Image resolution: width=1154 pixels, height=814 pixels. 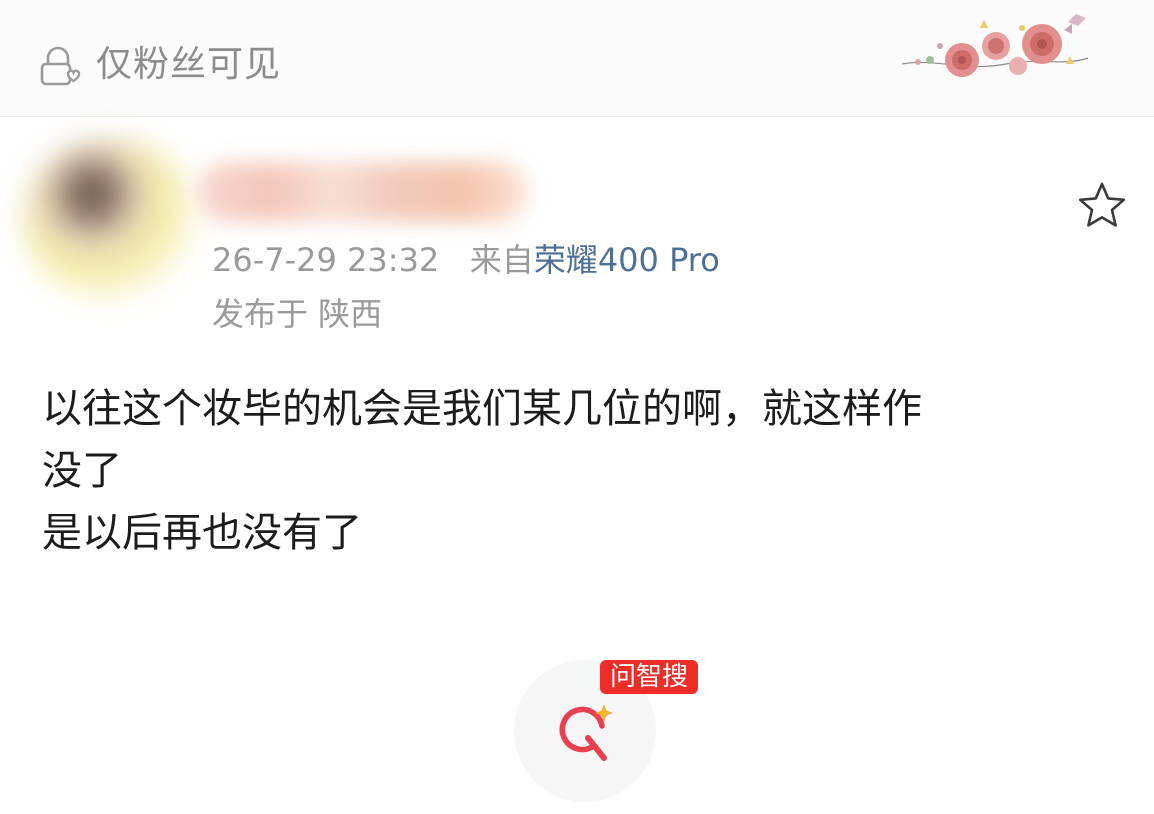 What do you see at coordinates (82, 471) in the screenshot?
I see `post-line-2: 没了` at bounding box center [82, 471].